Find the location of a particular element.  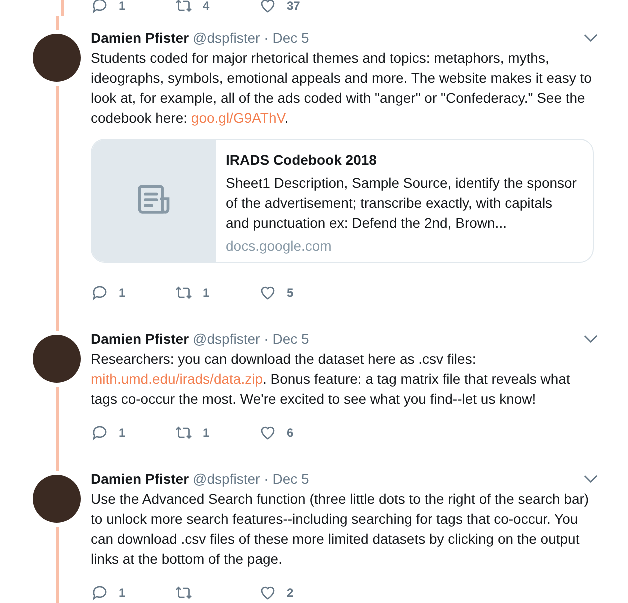

retweet-count: 4 is located at coordinates (206, 7).